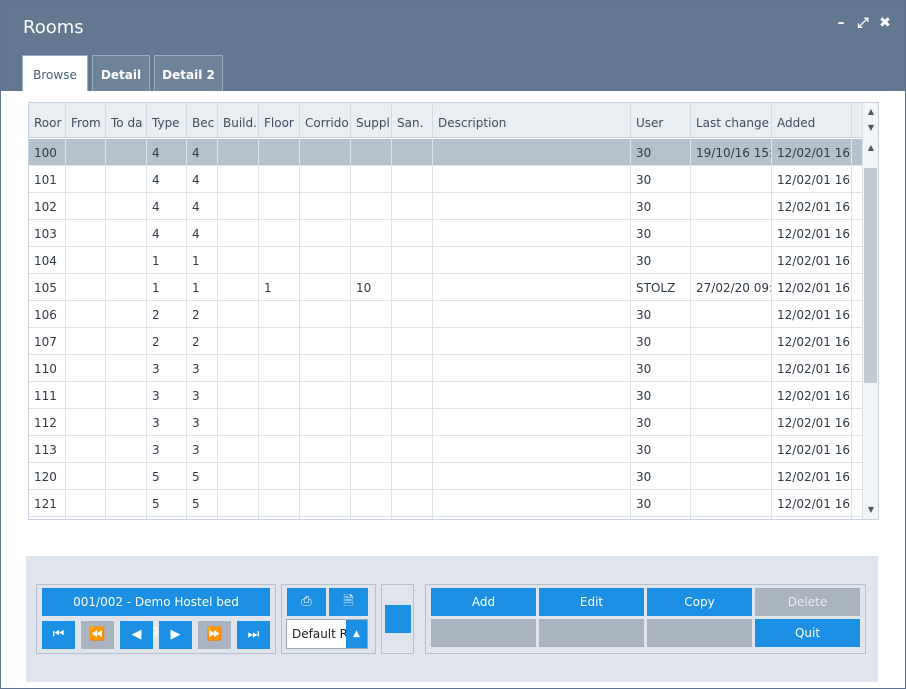 The width and height of the screenshot is (906, 689). I want to click on table-row: 112 3 3 30 12/02/01 16:, so click(446, 422).